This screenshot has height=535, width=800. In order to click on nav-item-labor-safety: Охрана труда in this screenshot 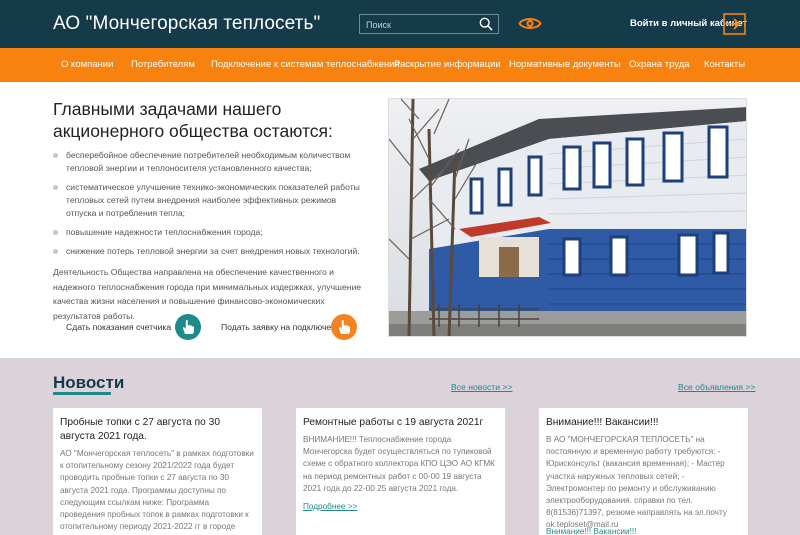, I will do `click(659, 64)`.